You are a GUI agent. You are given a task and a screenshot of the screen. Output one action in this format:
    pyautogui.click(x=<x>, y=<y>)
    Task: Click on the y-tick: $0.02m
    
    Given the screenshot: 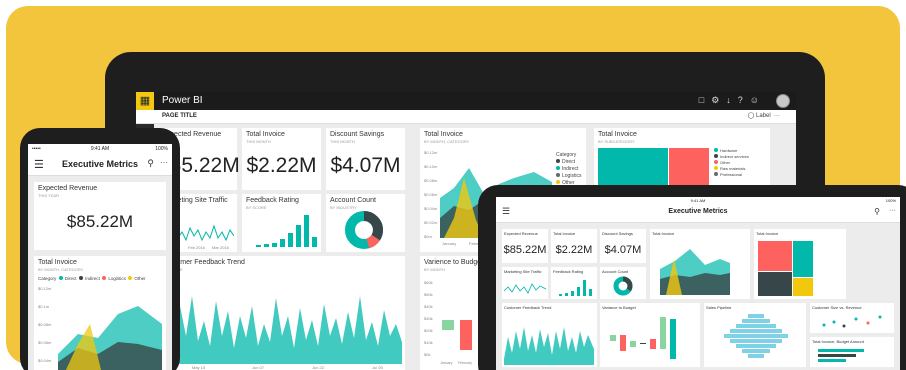 What is the action you would take?
    pyautogui.click(x=431, y=222)
    